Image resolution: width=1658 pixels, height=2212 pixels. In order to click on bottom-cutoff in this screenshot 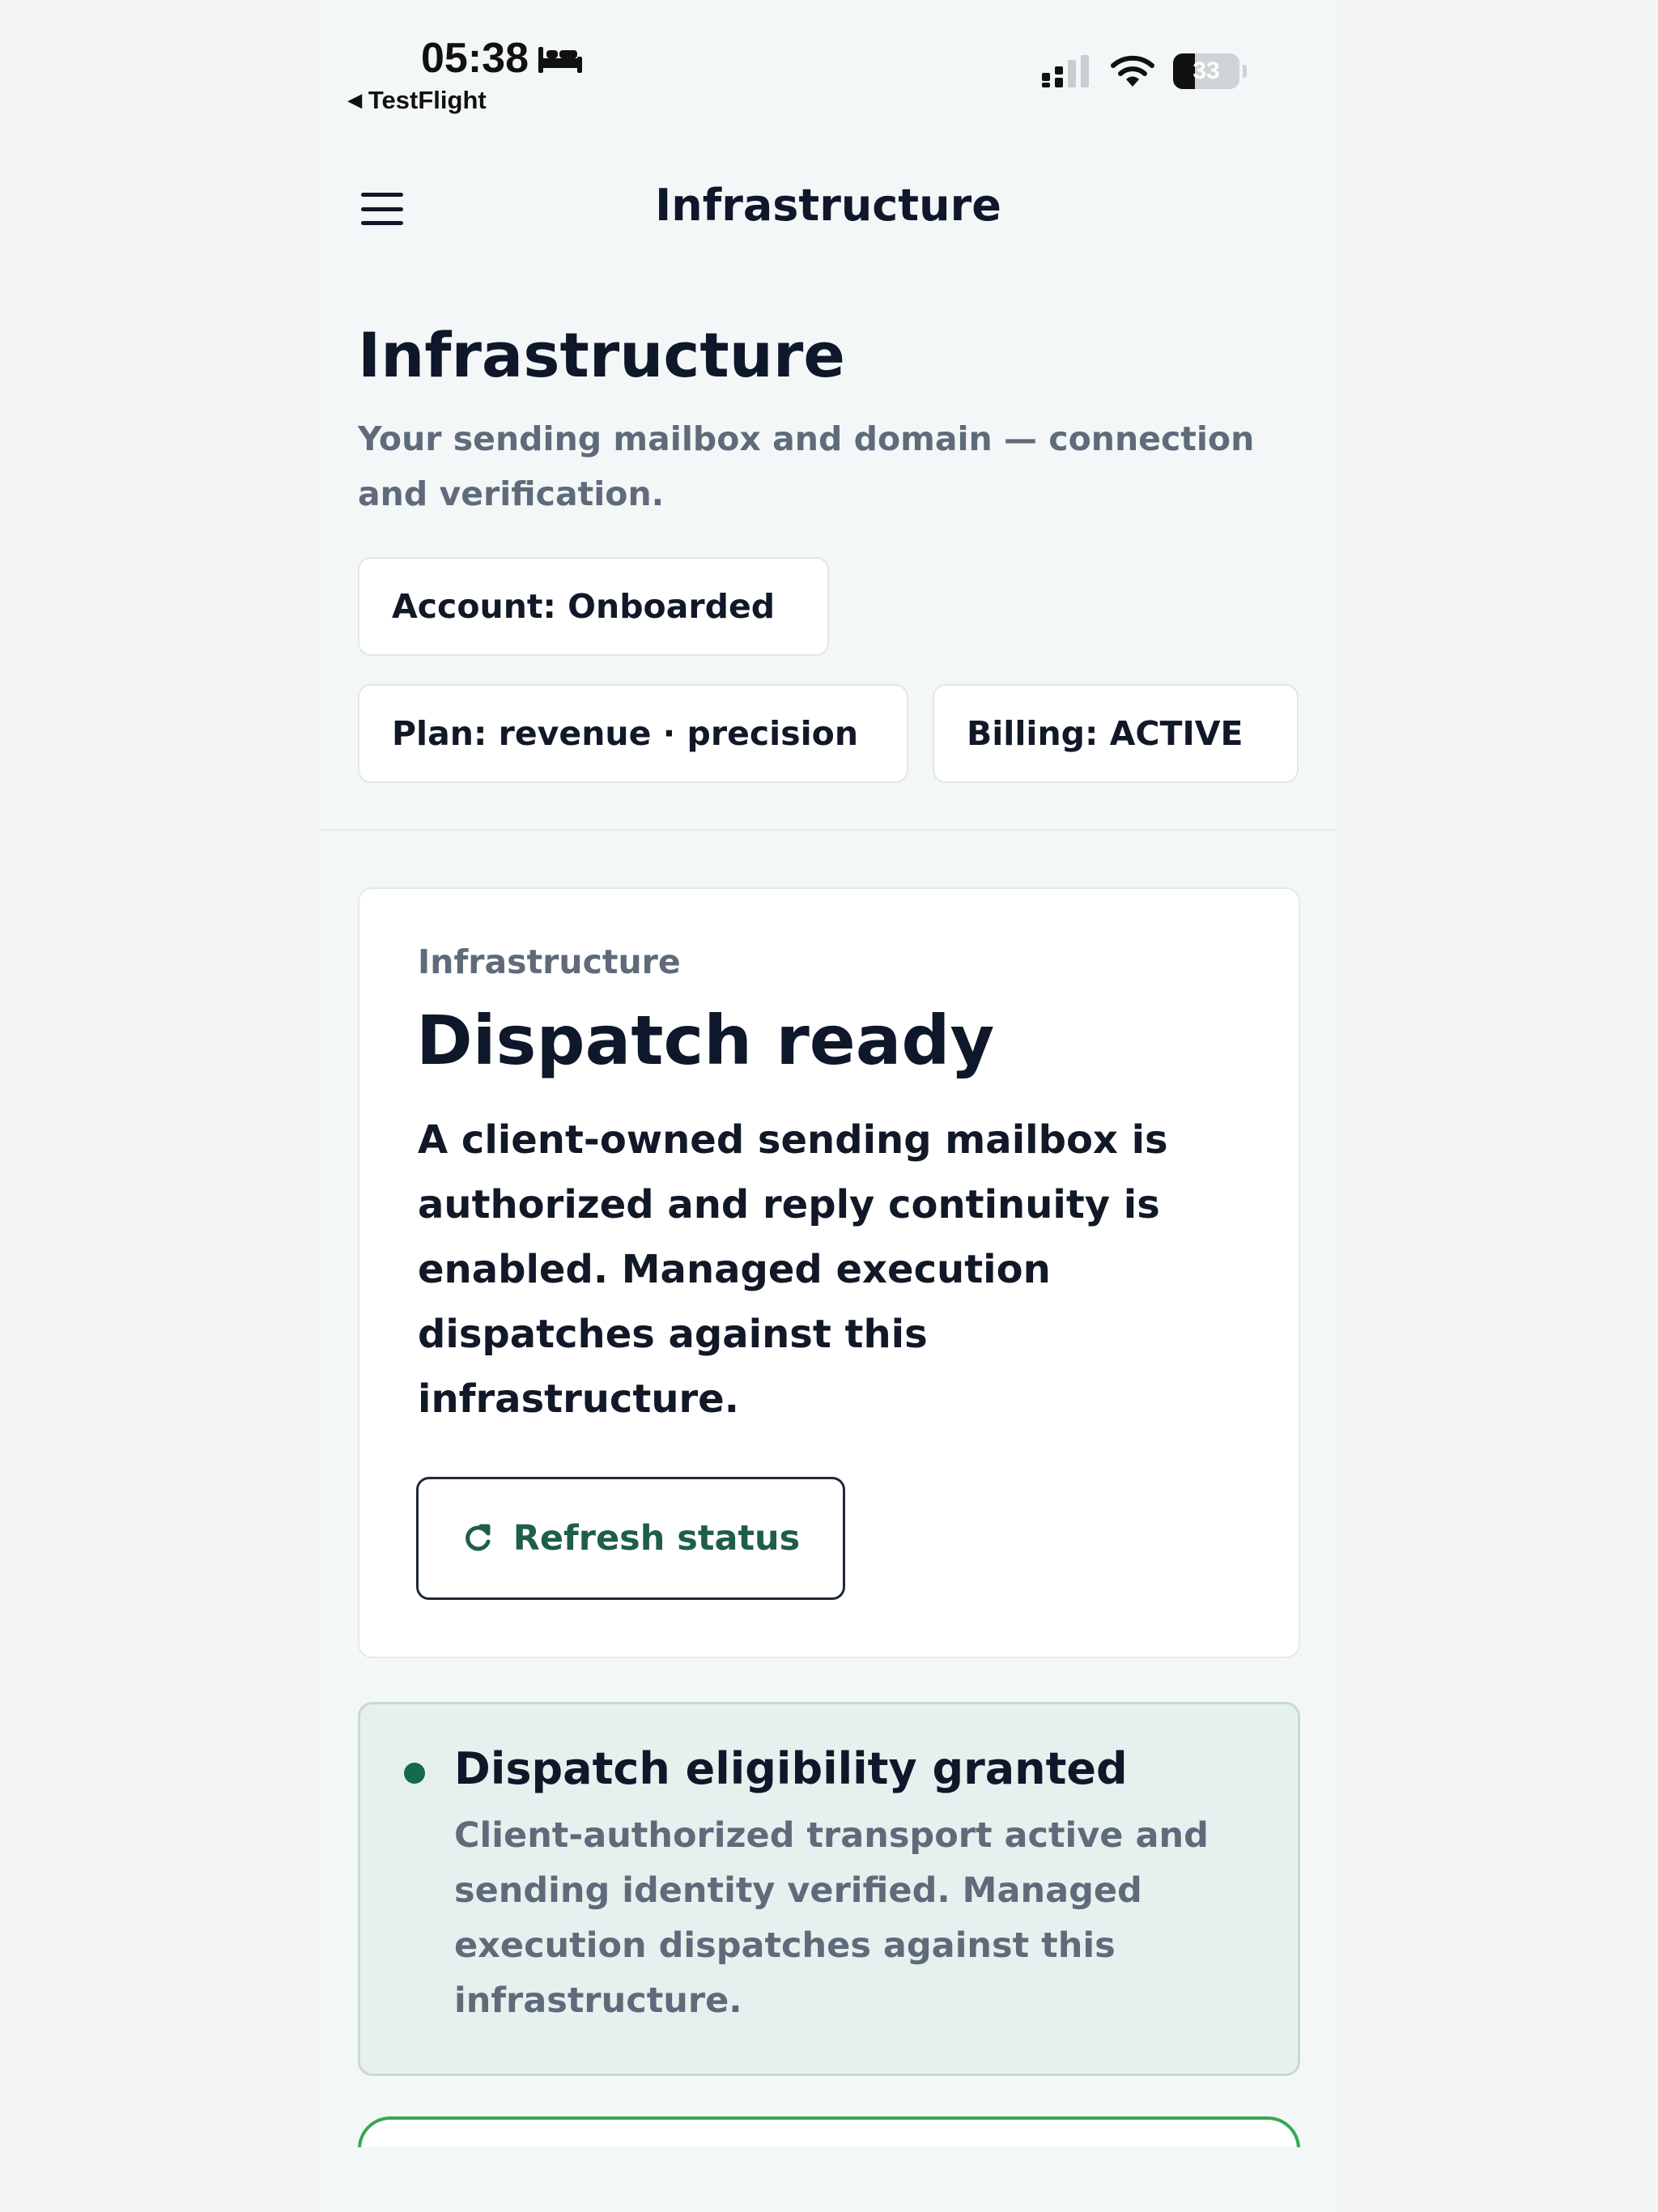, I will do `click(828, 2180)`.